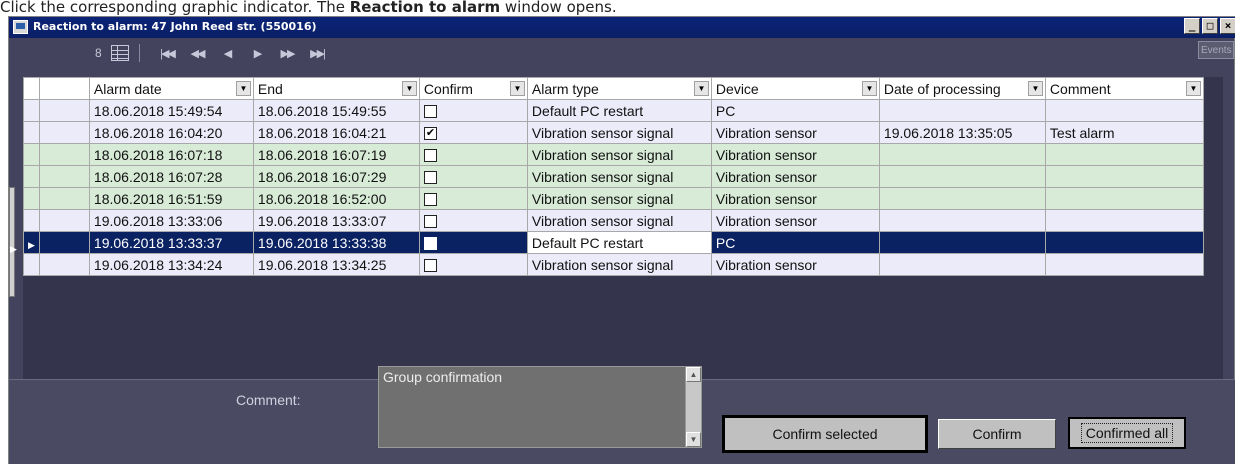 The image size is (1235, 464). I want to click on cell-date-of-processing: 19.06.2018 13:35:05, so click(962, 132).